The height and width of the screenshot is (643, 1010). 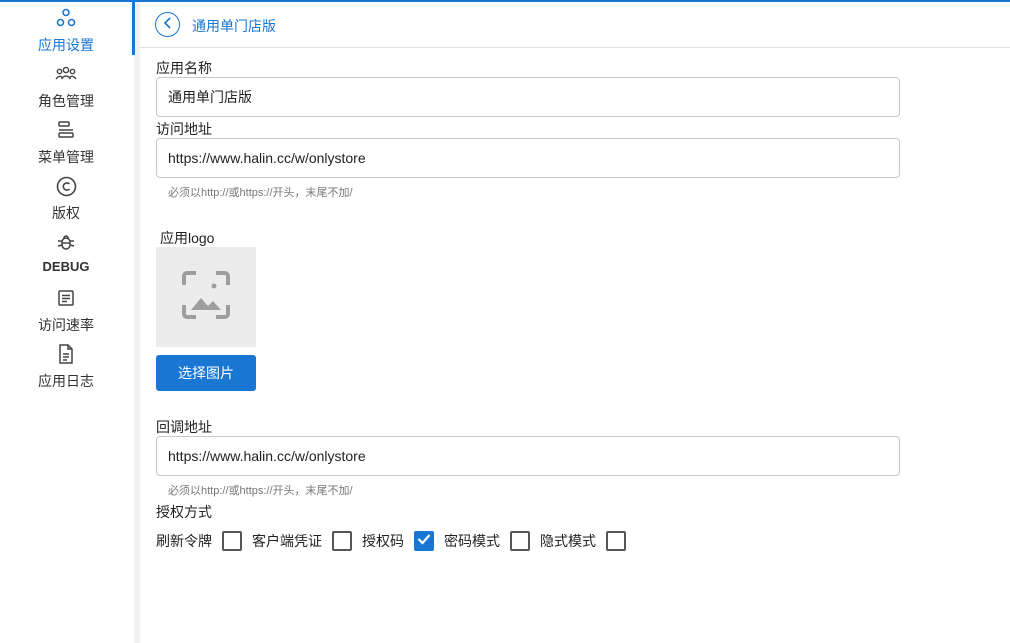 I want to click on access-url-hint: 必须以http://或https://开头，末尾不加/, so click(x=260, y=193).